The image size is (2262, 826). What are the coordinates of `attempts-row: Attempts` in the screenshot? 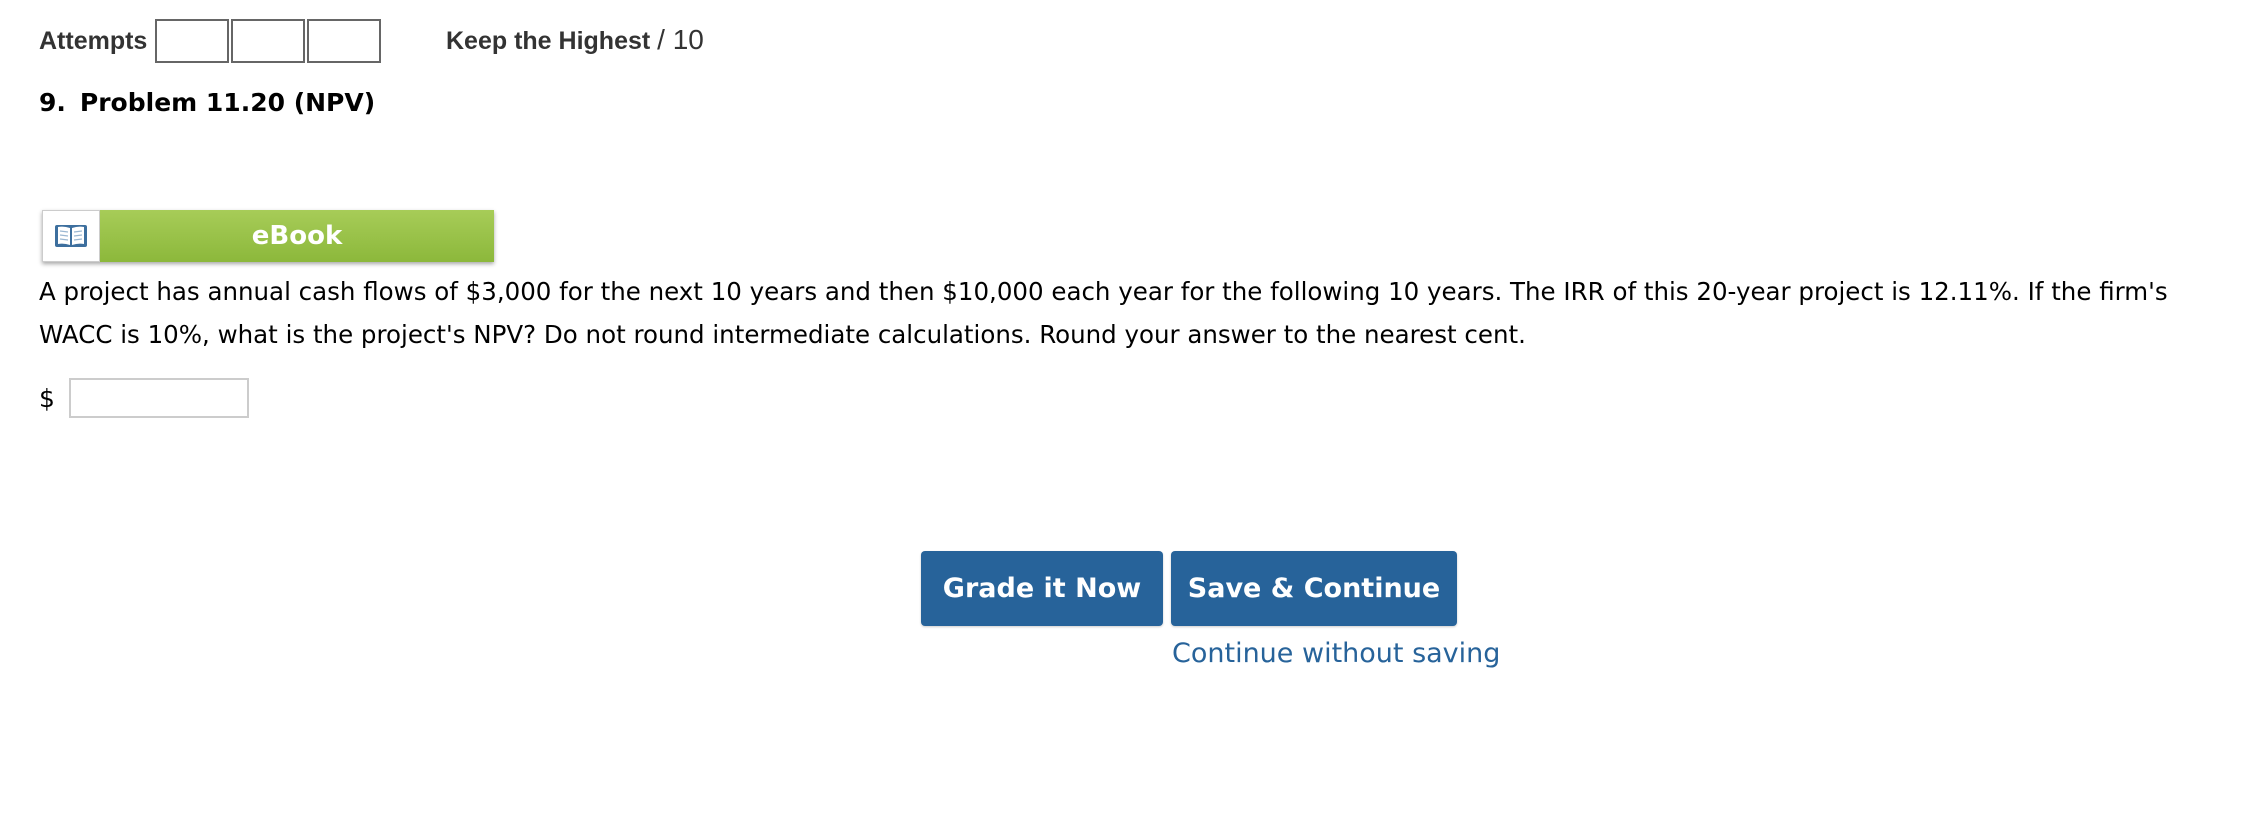 It's located at (211, 41).